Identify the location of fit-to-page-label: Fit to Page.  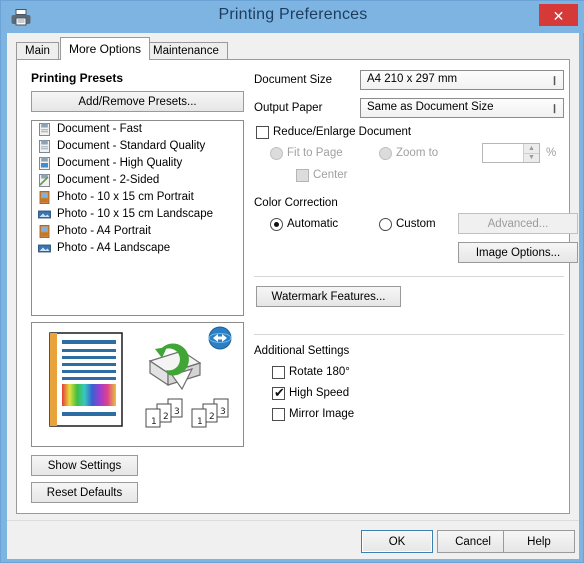
(315, 153).